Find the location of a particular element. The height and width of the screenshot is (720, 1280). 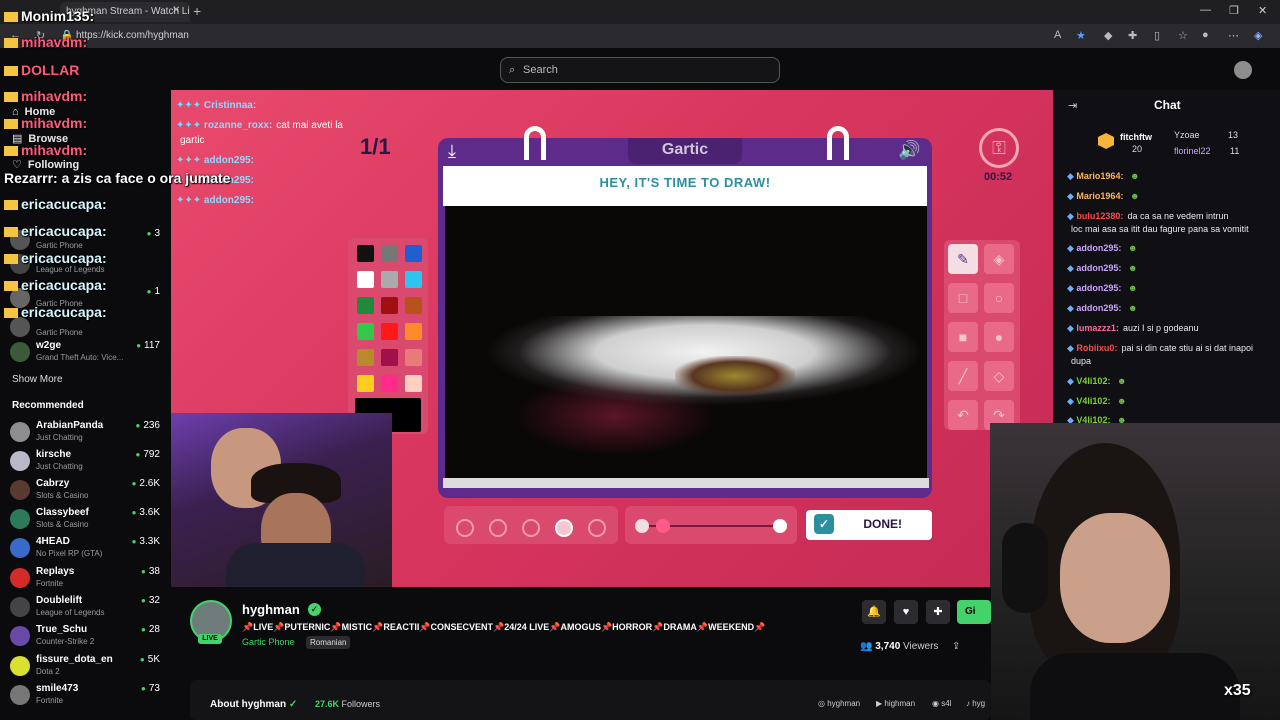

channel-name: smile473 is located at coordinates (57, 688).